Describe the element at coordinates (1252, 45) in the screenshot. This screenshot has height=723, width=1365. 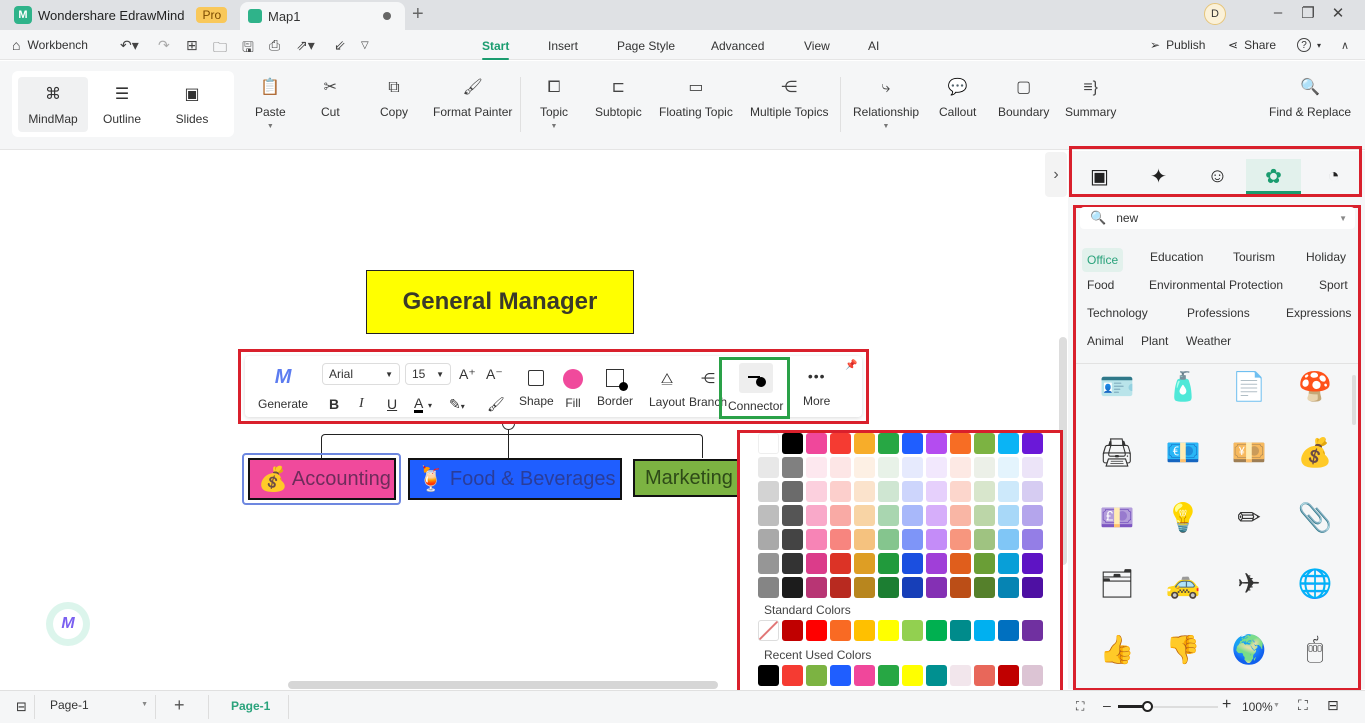
I see `share-button: ⋖ Share` at that location.